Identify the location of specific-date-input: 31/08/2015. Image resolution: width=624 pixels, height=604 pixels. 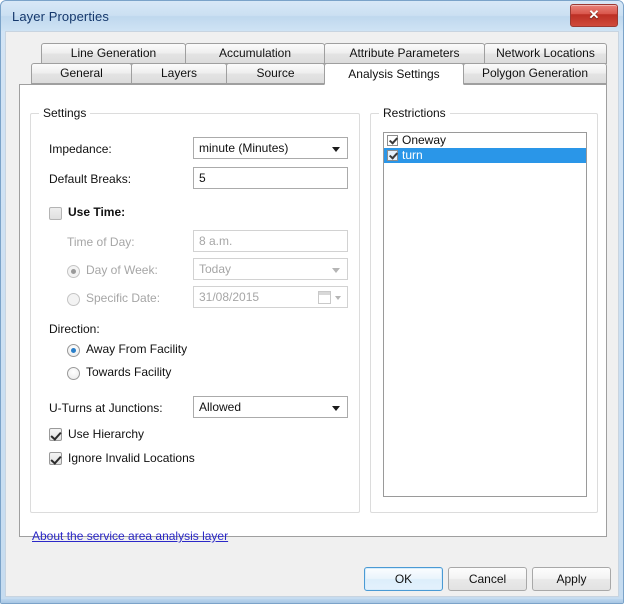
(270, 297).